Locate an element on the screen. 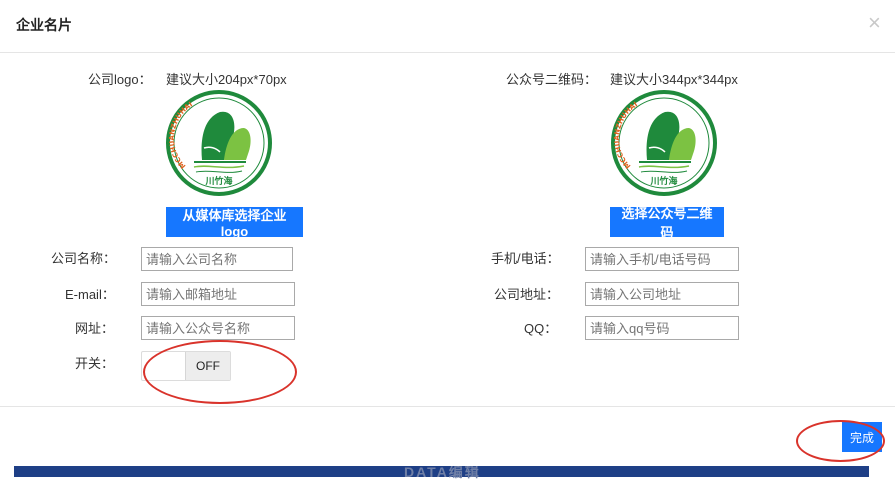 This screenshot has width=895, height=482. qr-caption: 川竹海 is located at coordinates (663, 181).